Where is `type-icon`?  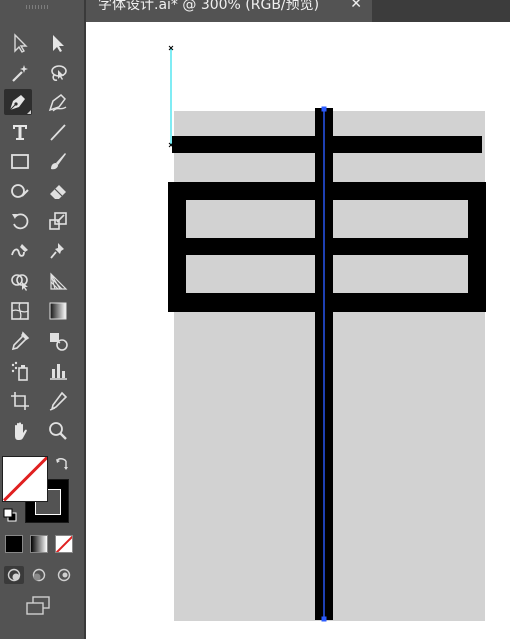 type-icon is located at coordinates (20, 132).